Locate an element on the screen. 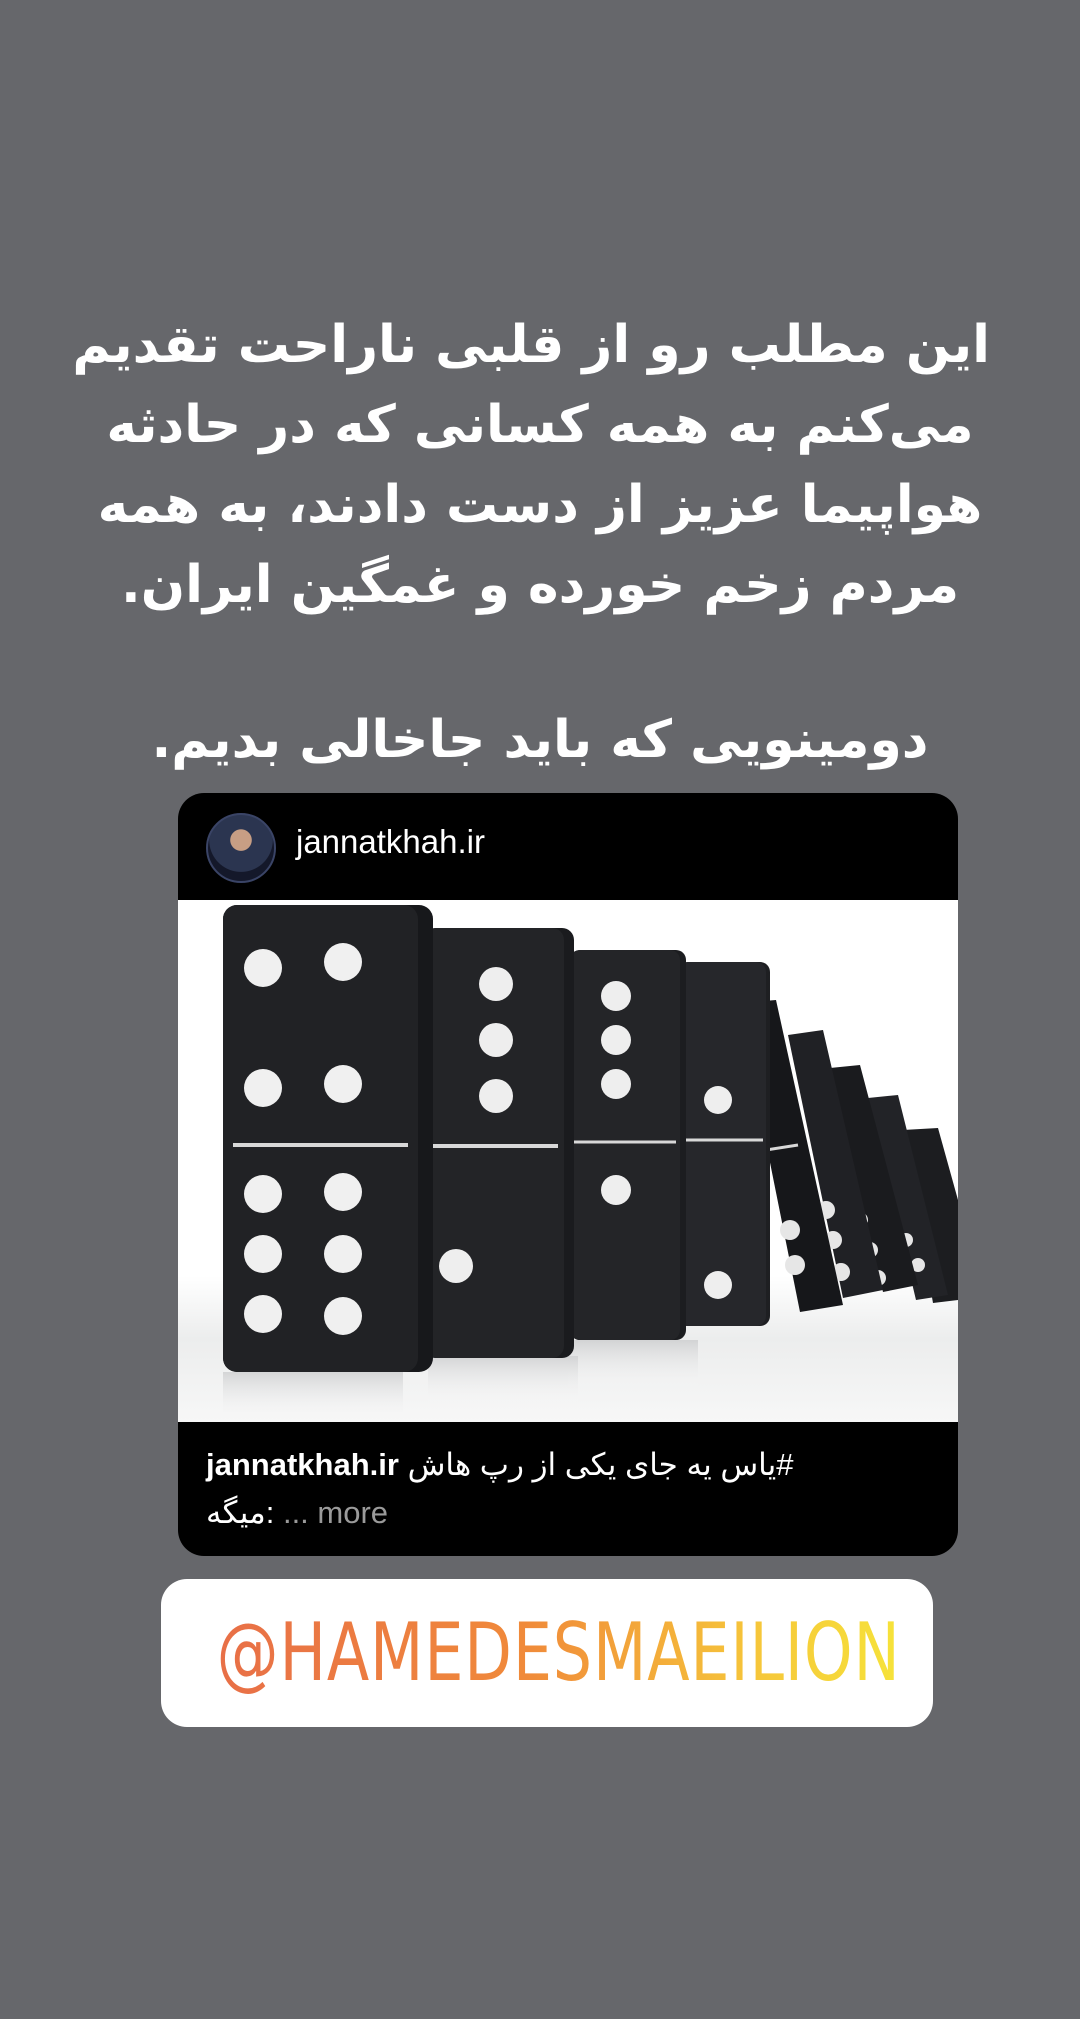 This screenshot has width=1080, height=2019. story-line-3: هواپیما عزیز از دست دادند، به همه is located at coordinates (540, 505).